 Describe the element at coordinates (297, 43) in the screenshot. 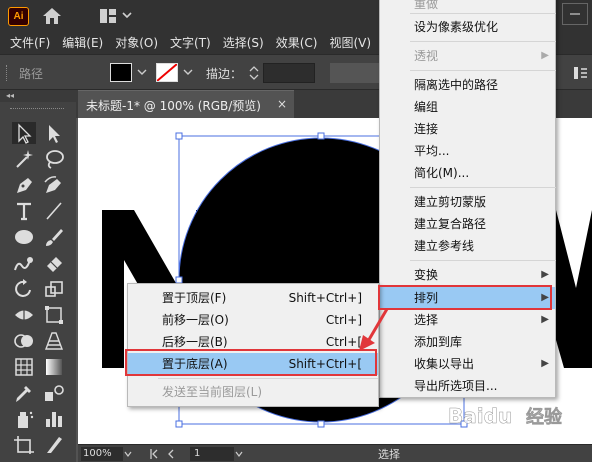

I see `menu-effect: 效果(C)` at that location.